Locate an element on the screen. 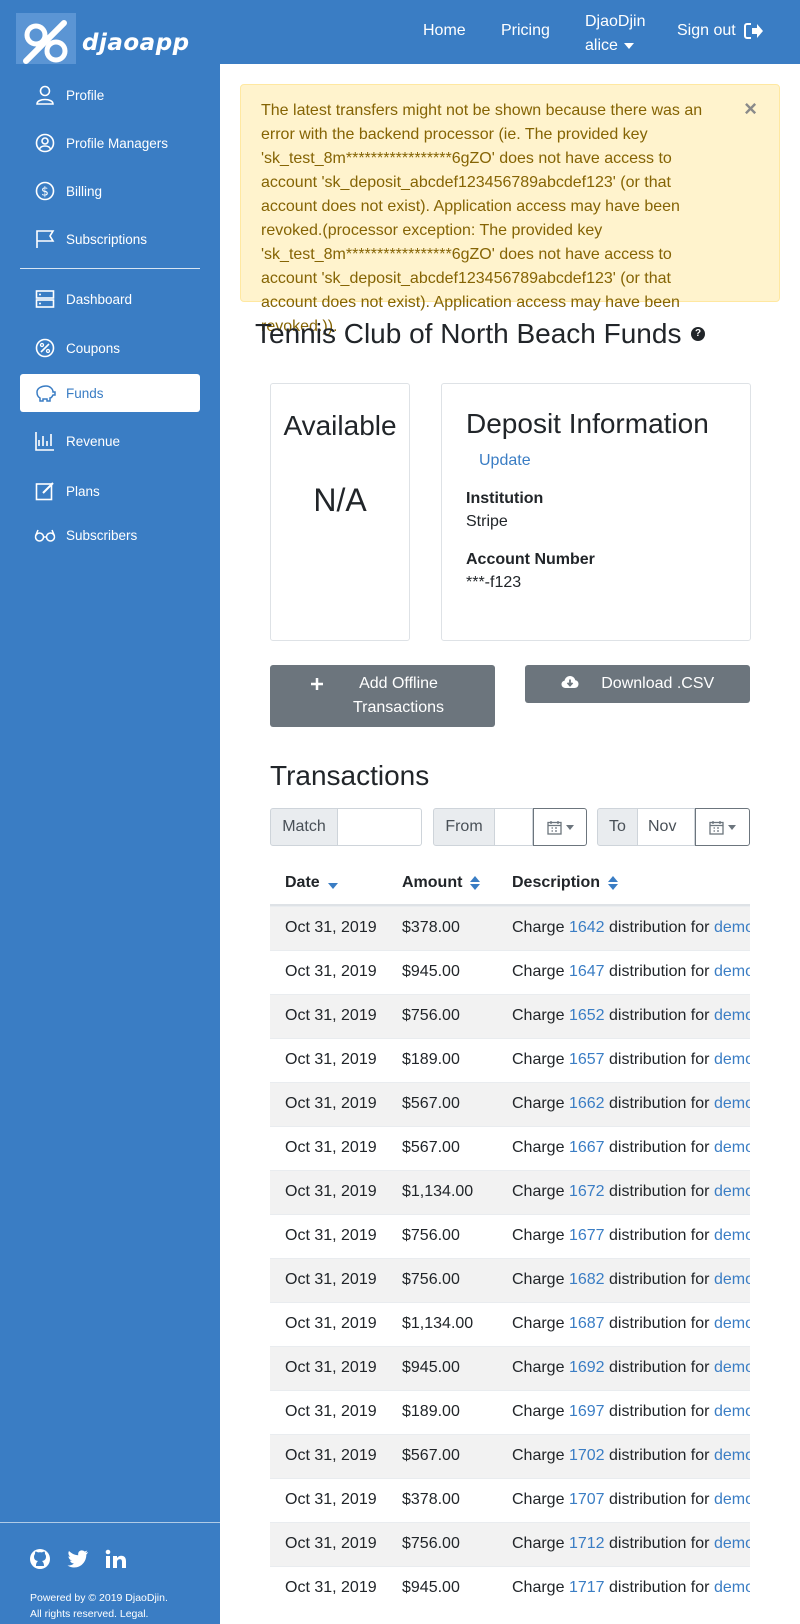 The image size is (800, 1624). sidebar-item-profile: Profile is located at coordinates (110, 95).